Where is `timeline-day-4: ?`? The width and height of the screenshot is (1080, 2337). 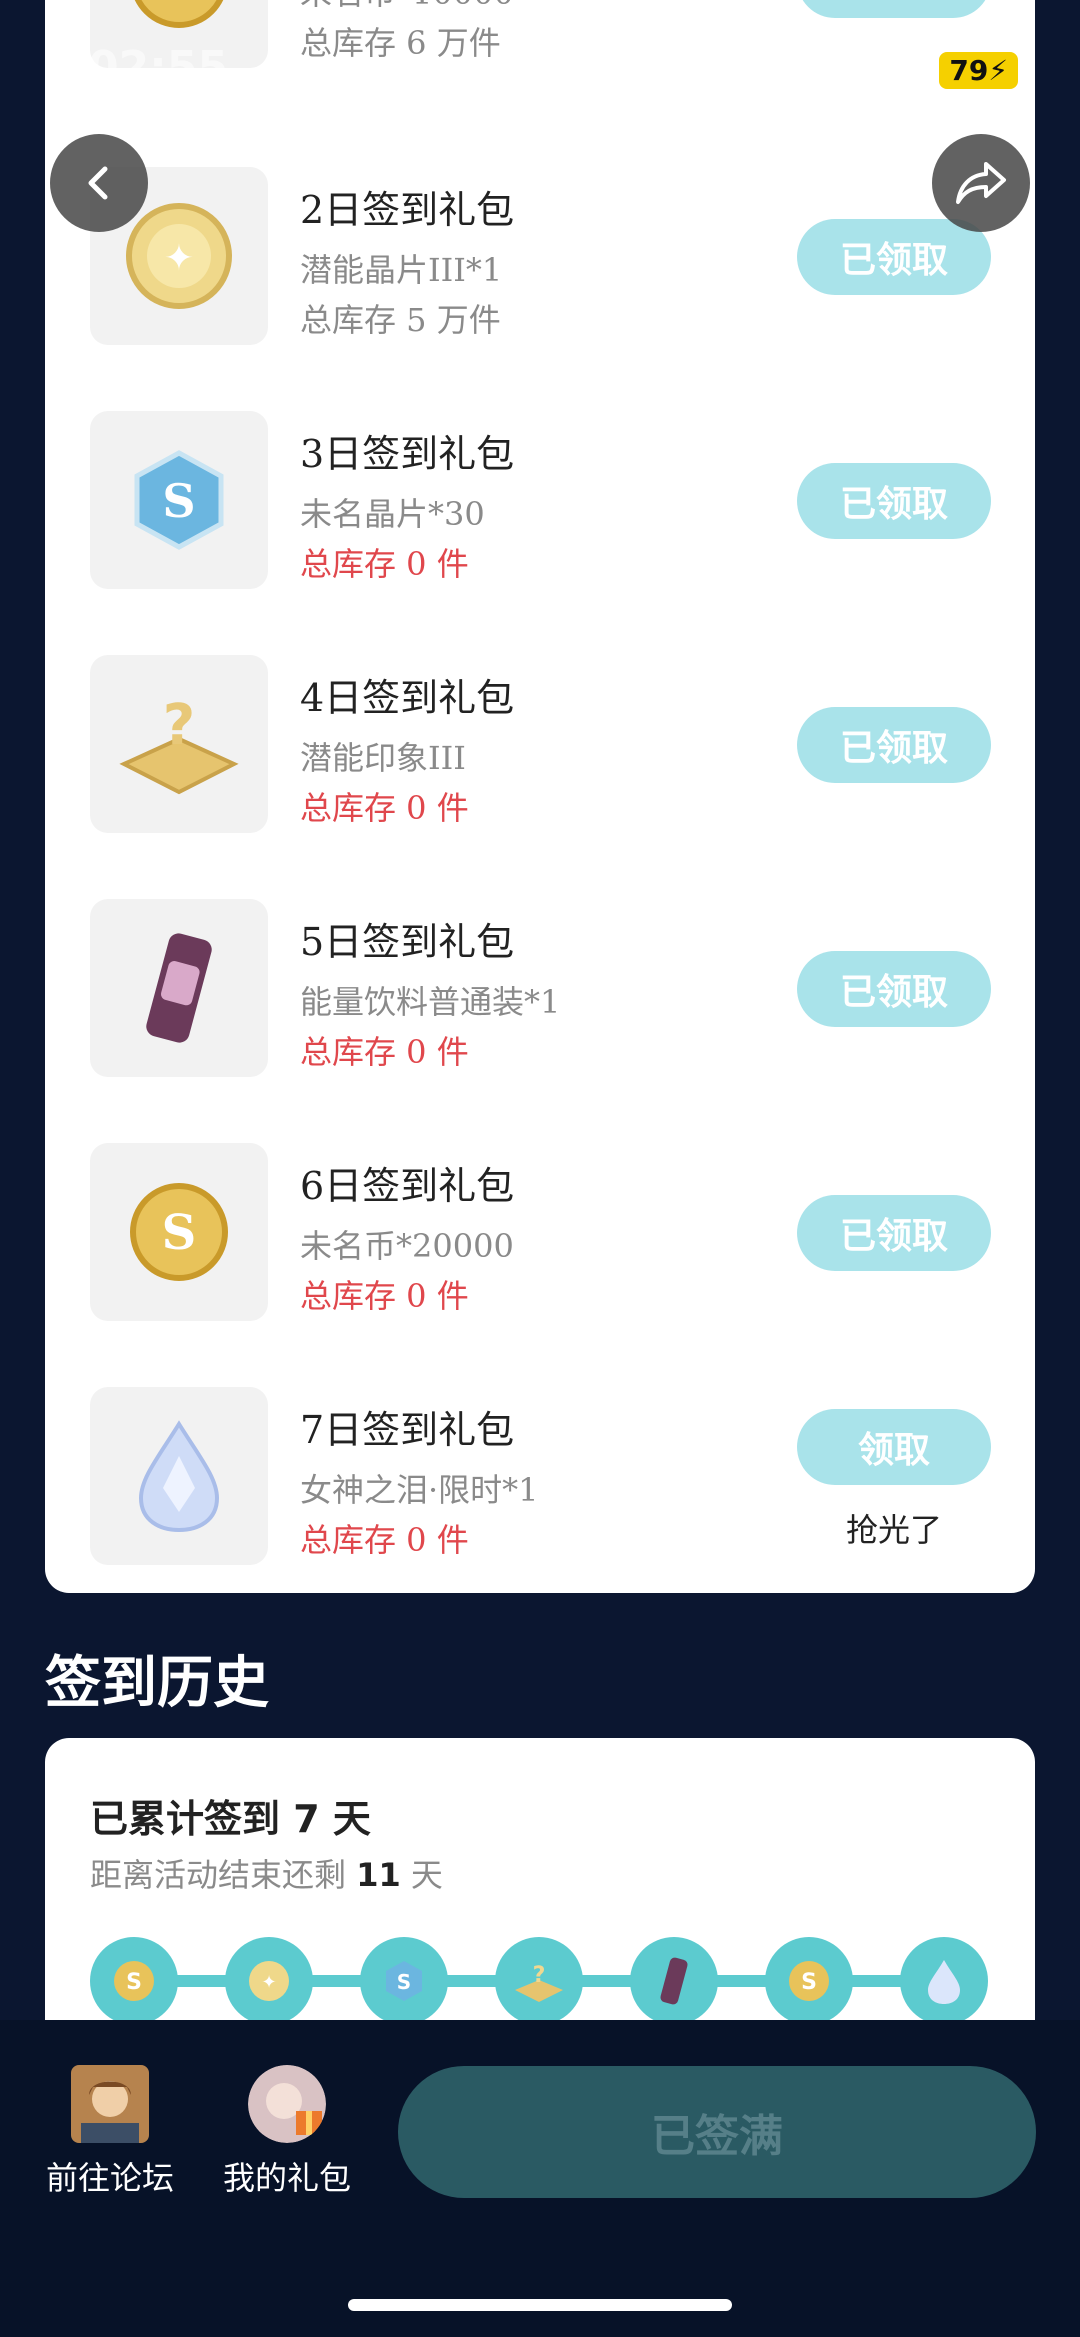 timeline-day-4: ? is located at coordinates (539, 1981).